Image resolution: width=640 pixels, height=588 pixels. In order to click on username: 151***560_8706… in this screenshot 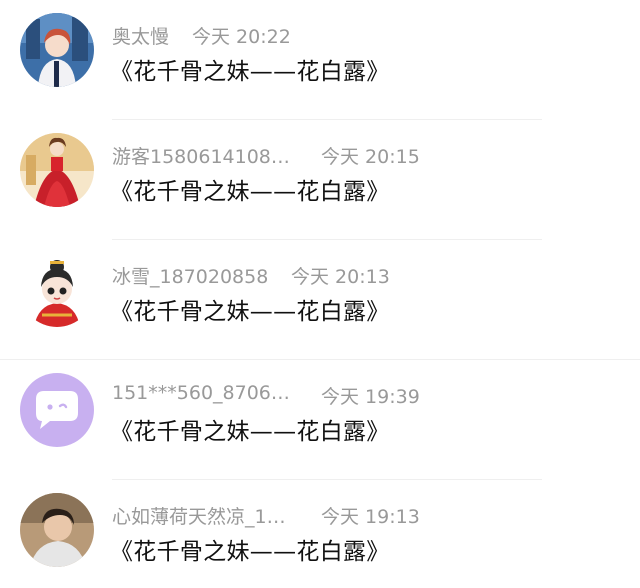, I will do `click(201, 393)`.